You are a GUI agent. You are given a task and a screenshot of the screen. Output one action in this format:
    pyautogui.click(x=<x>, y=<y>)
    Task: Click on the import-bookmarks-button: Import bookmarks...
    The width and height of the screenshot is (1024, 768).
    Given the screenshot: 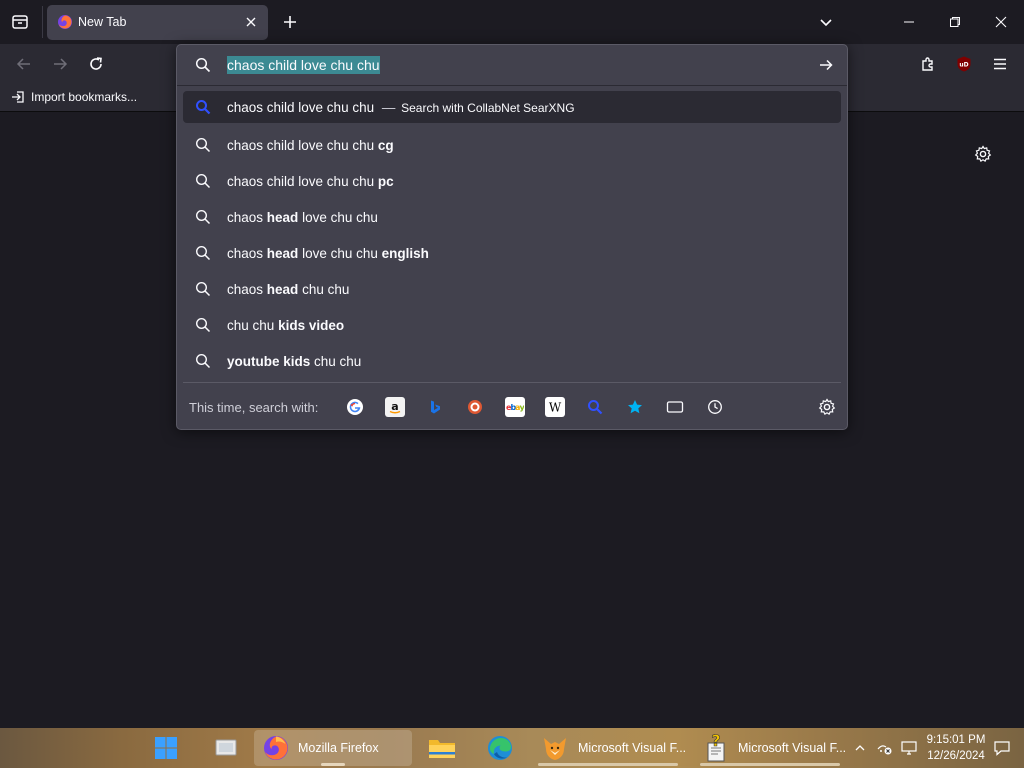 What is the action you would take?
    pyautogui.click(x=73, y=97)
    